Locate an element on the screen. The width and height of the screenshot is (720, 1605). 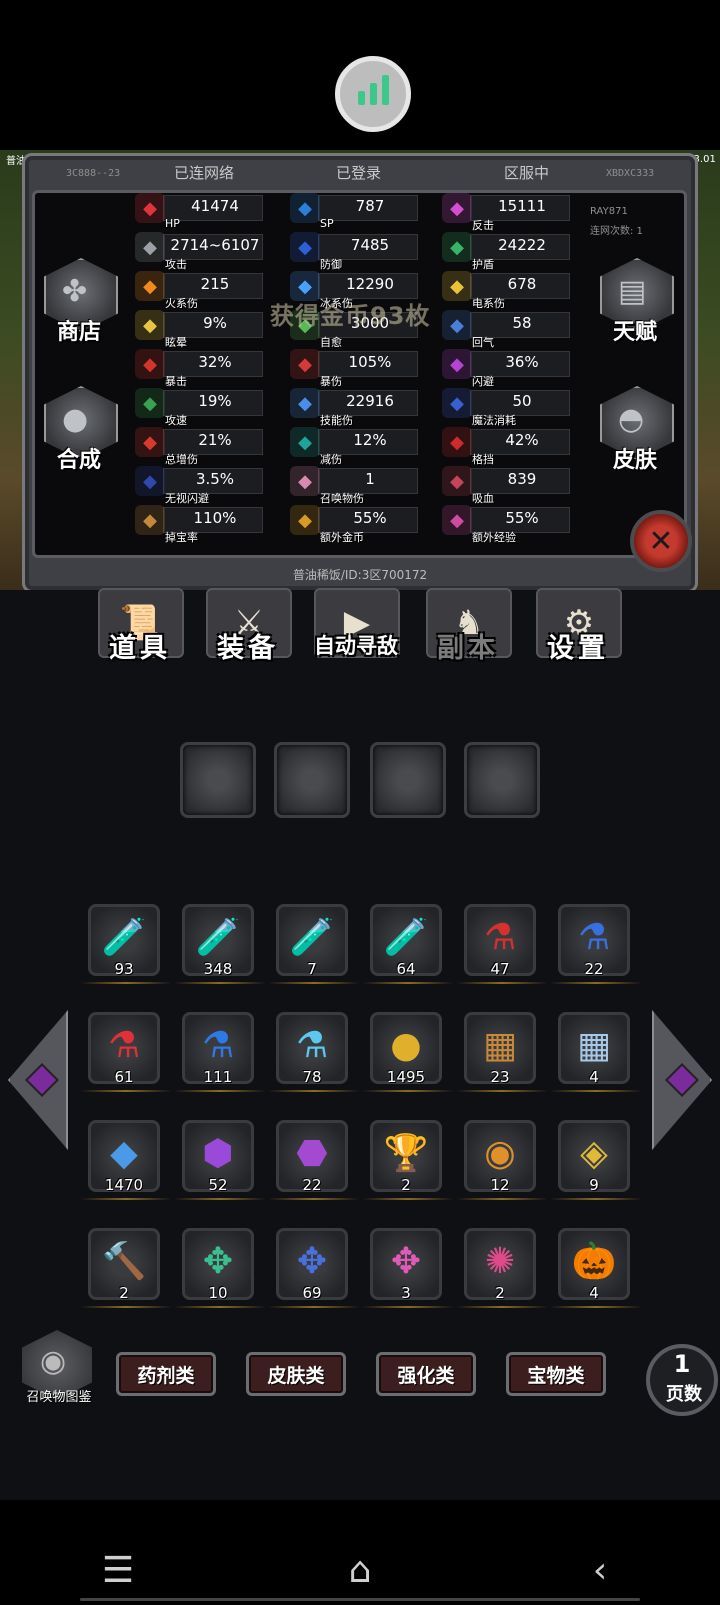
menu-item-3: ♞ 副本 is located at coordinates (468, 634).